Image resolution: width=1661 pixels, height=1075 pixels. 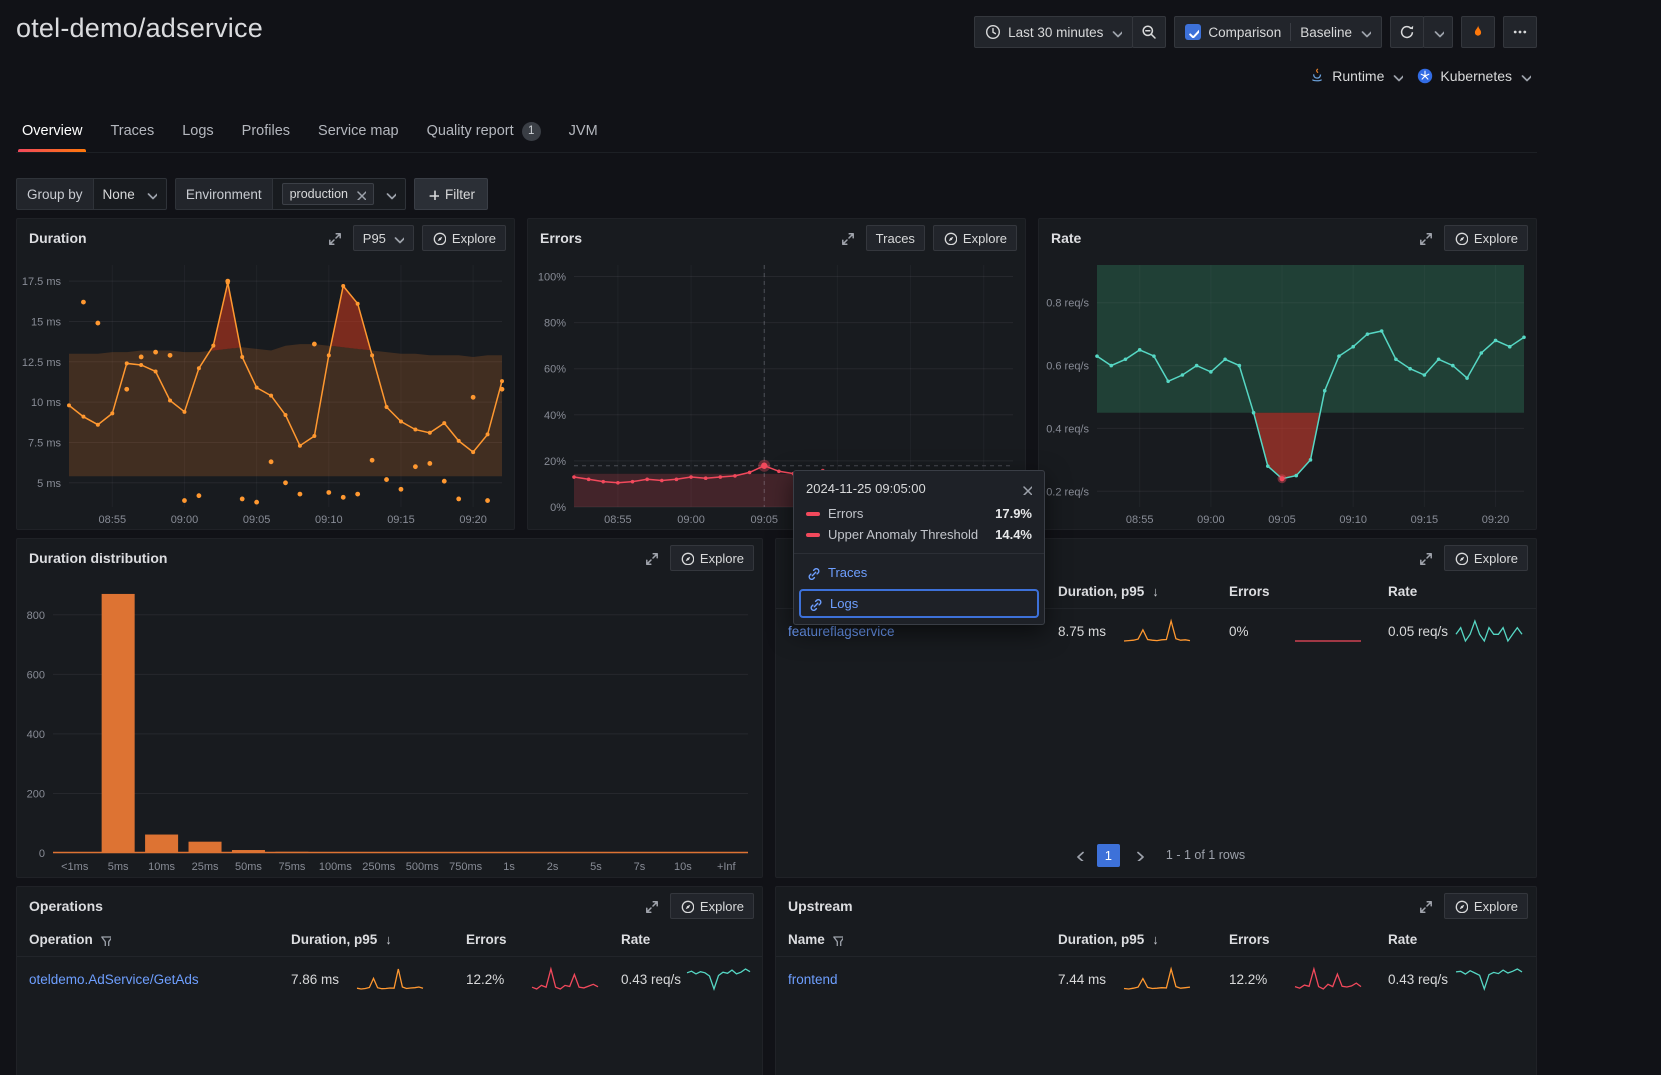 I want to click on upstream-expand-button, so click(x=1425, y=906).